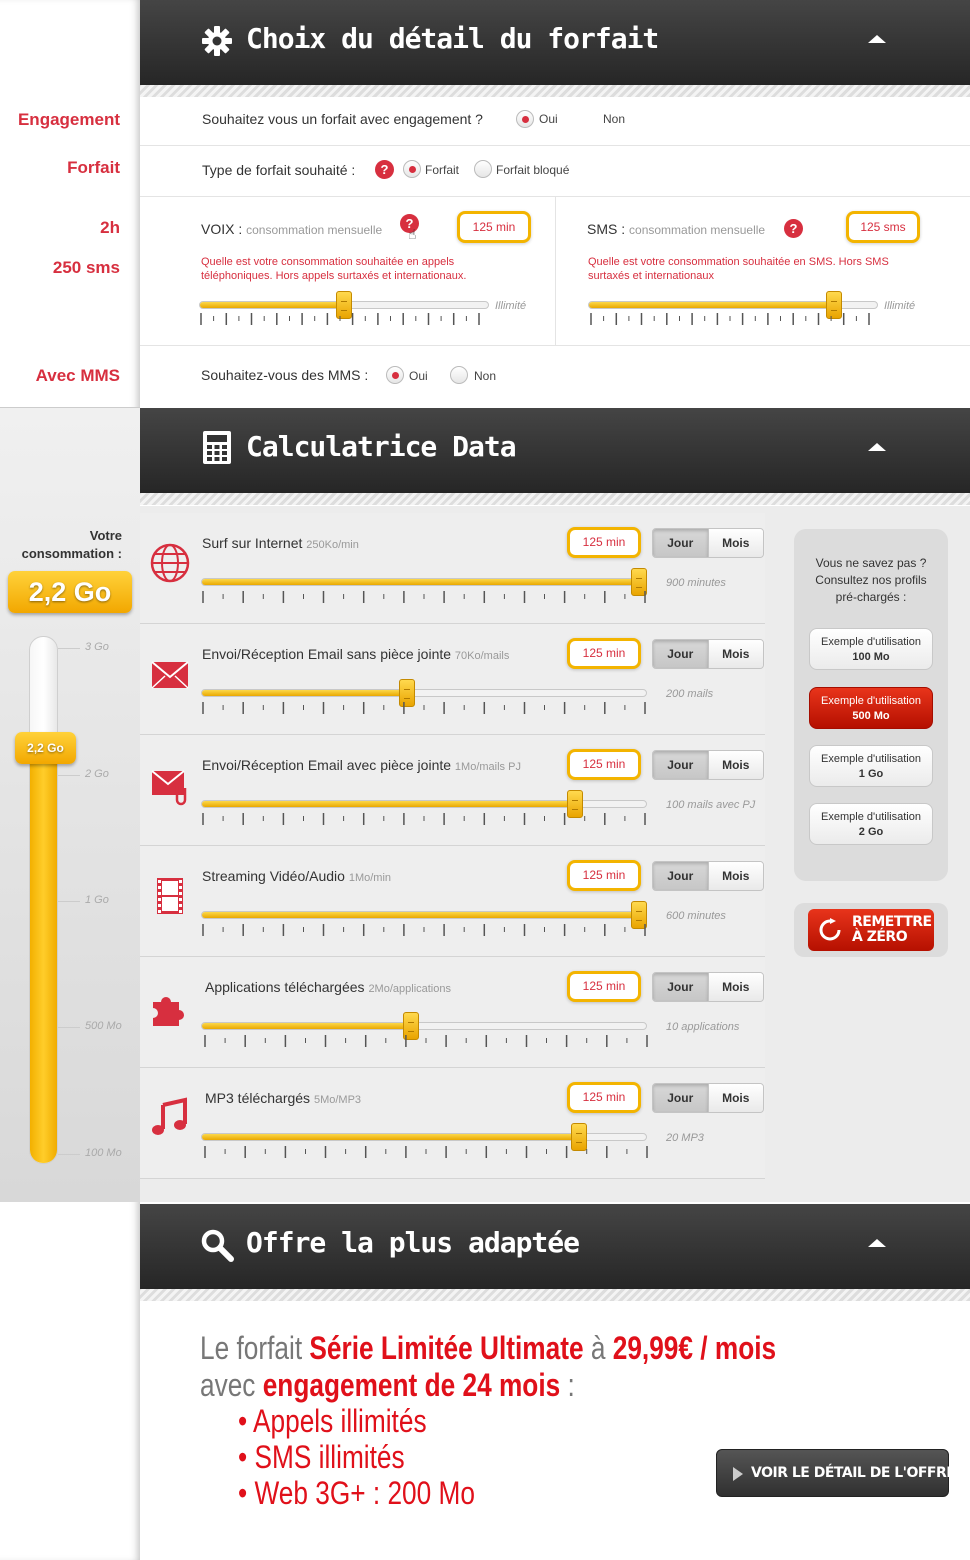 This screenshot has width=970, height=1560. What do you see at coordinates (395, 375) in the screenshot?
I see `mms-oui-radio` at bounding box center [395, 375].